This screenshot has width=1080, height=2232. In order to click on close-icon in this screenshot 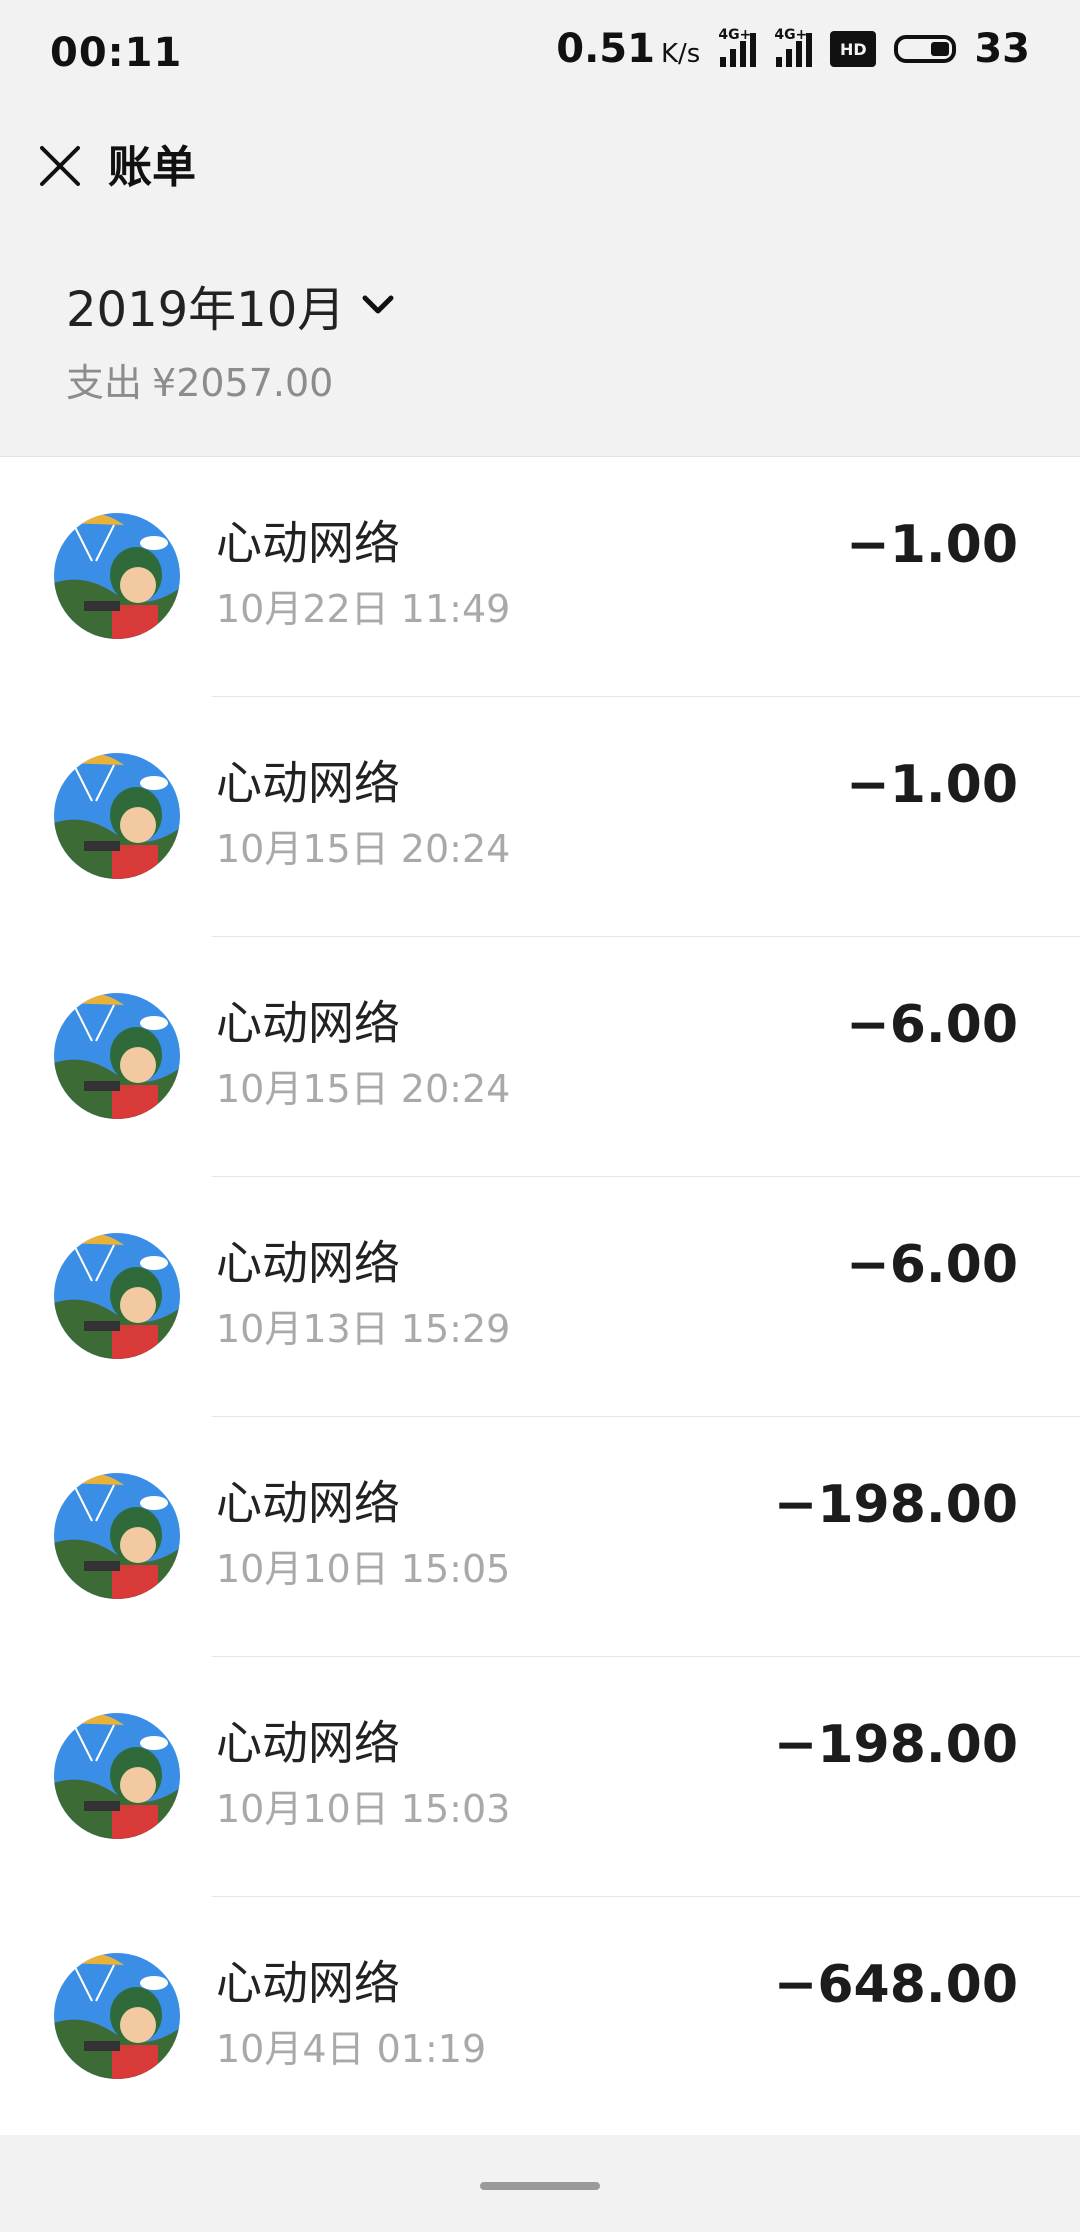, I will do `click(60, 166)`.